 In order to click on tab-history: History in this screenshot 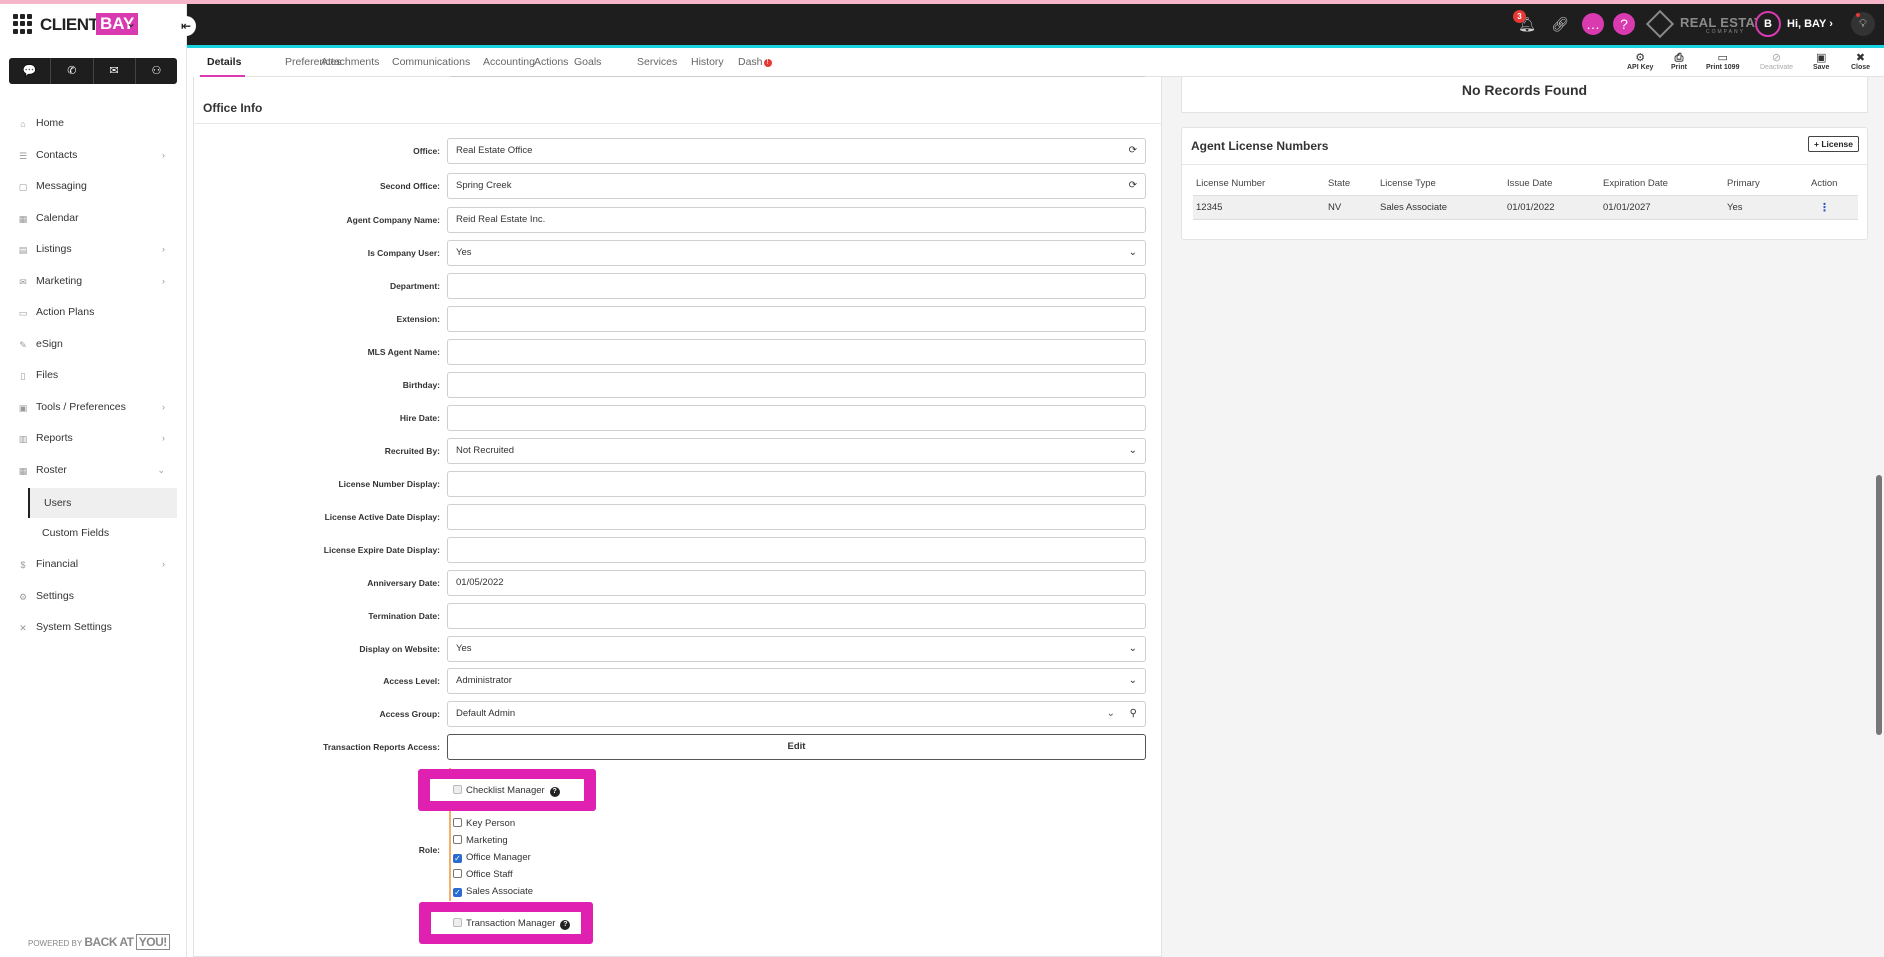, I will do `click(707, 62)`.